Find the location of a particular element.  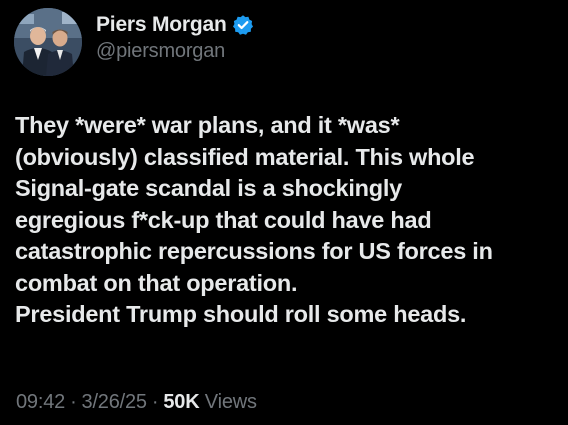

views-count: 50K is located at coordinates (181, 402).